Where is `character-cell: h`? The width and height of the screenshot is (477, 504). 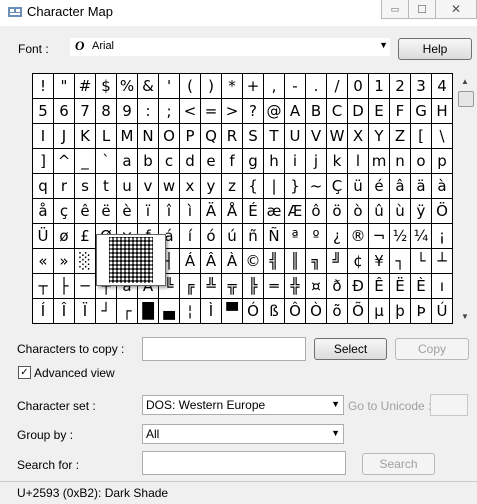 character-cell: h is located at coordinates (274, 161).